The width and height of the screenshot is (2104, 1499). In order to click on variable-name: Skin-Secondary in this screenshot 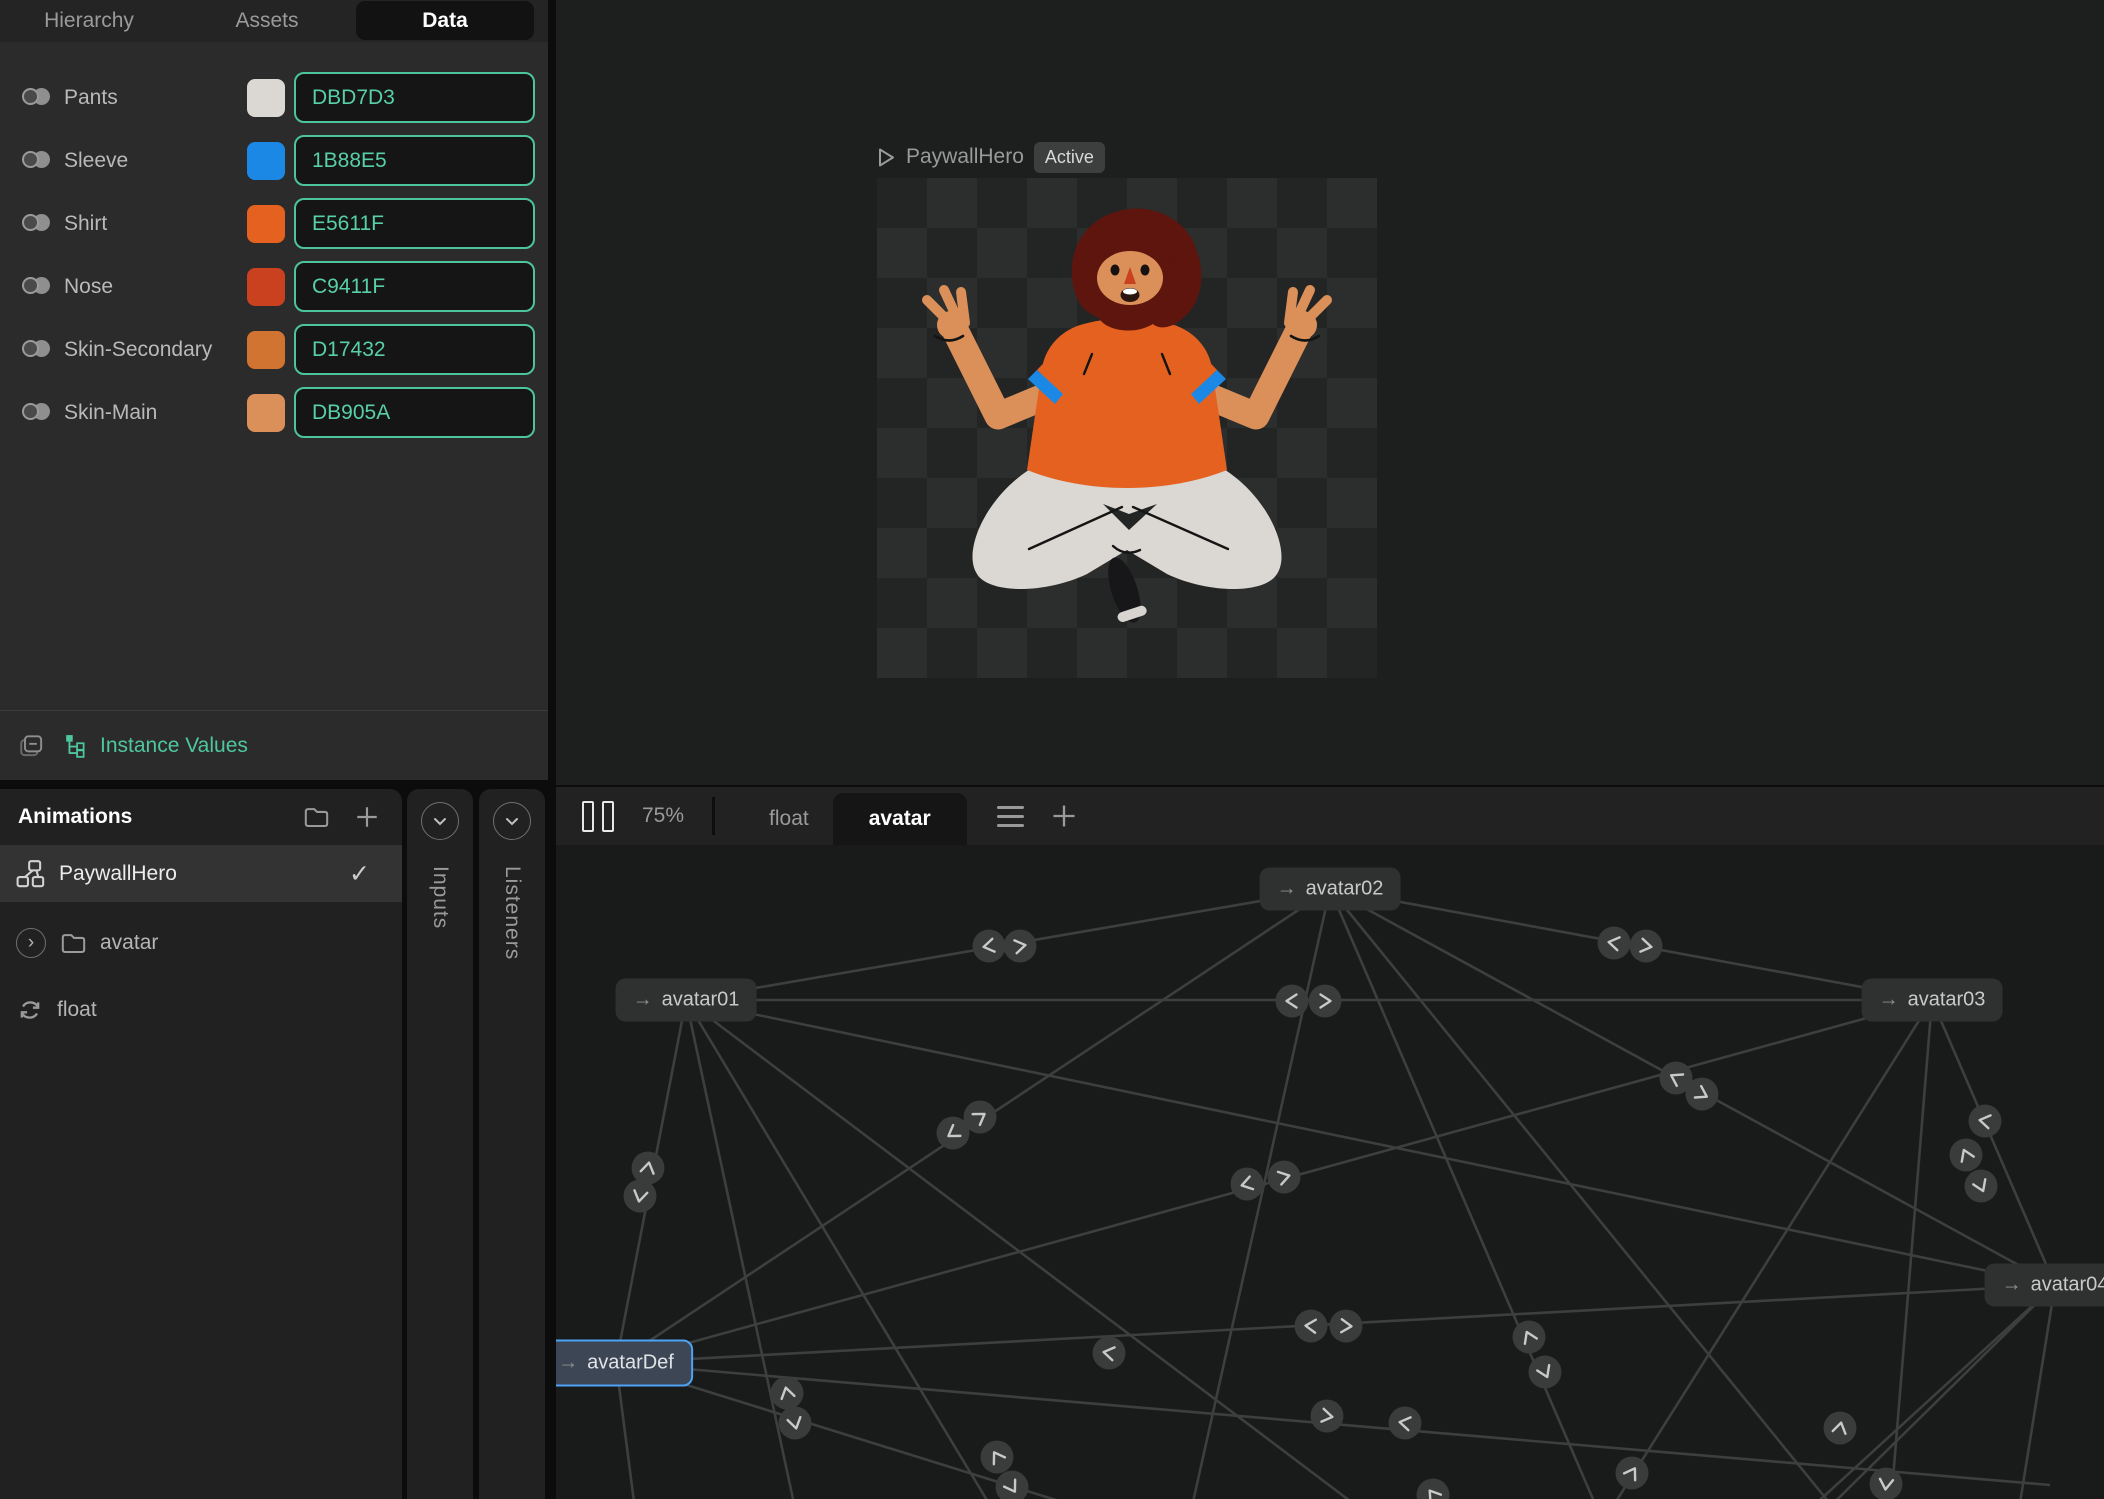, I will do `click(138, 349)`.